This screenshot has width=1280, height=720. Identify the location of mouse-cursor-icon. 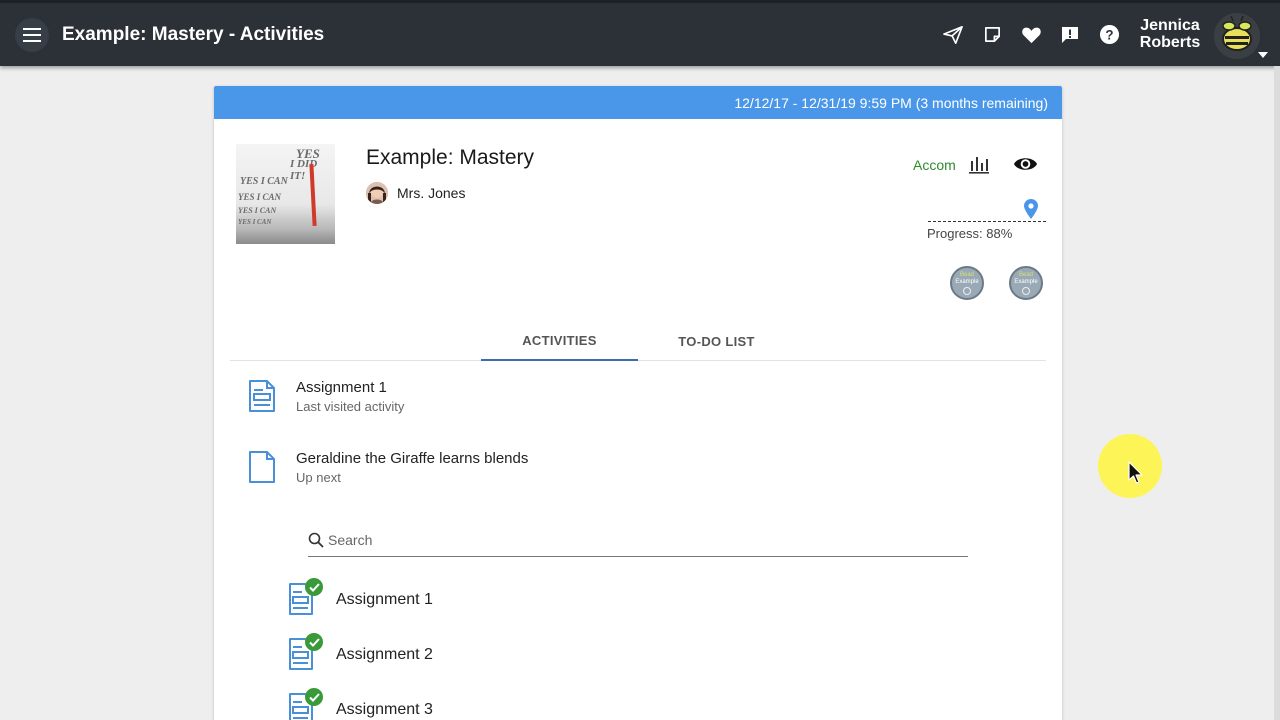
(1135, 472).